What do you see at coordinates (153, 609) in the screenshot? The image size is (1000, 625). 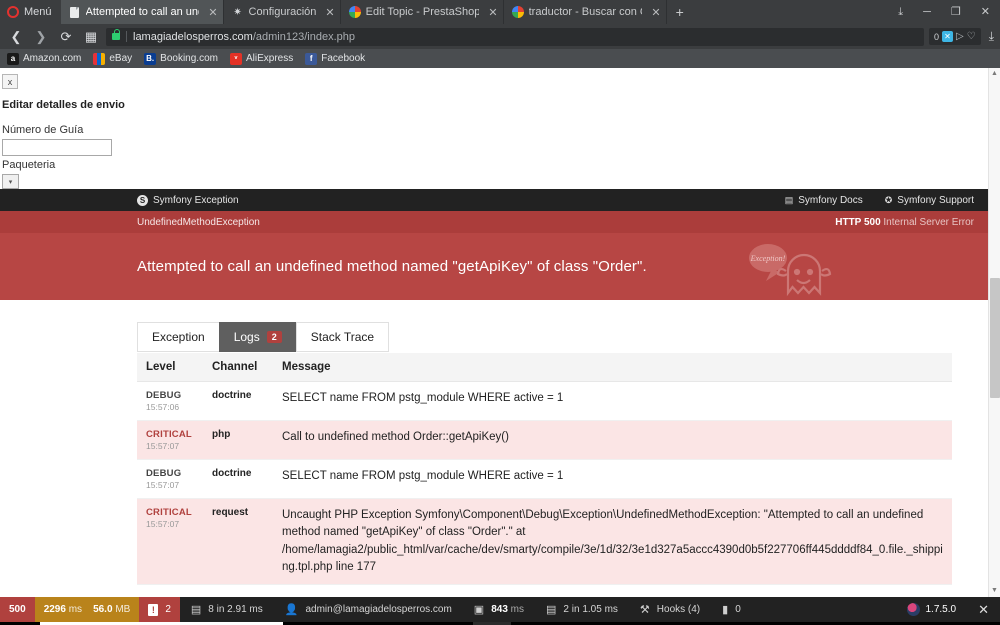 I see `warning-icon: !` at bounding box center [153, 609].